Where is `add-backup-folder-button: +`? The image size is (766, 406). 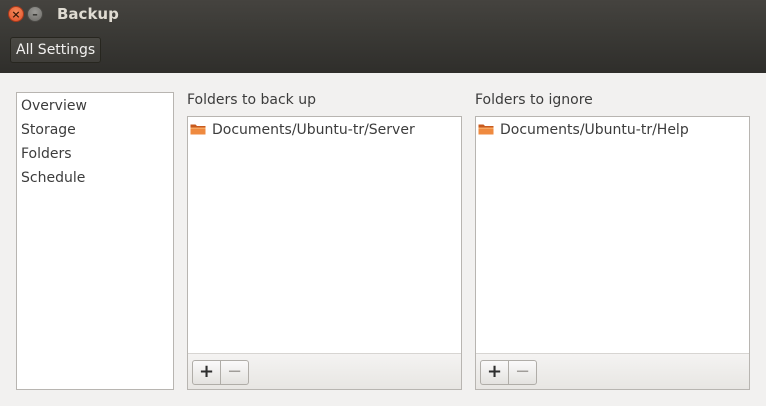
add-backup-folder-button: + is located at coordinates (206, 372).